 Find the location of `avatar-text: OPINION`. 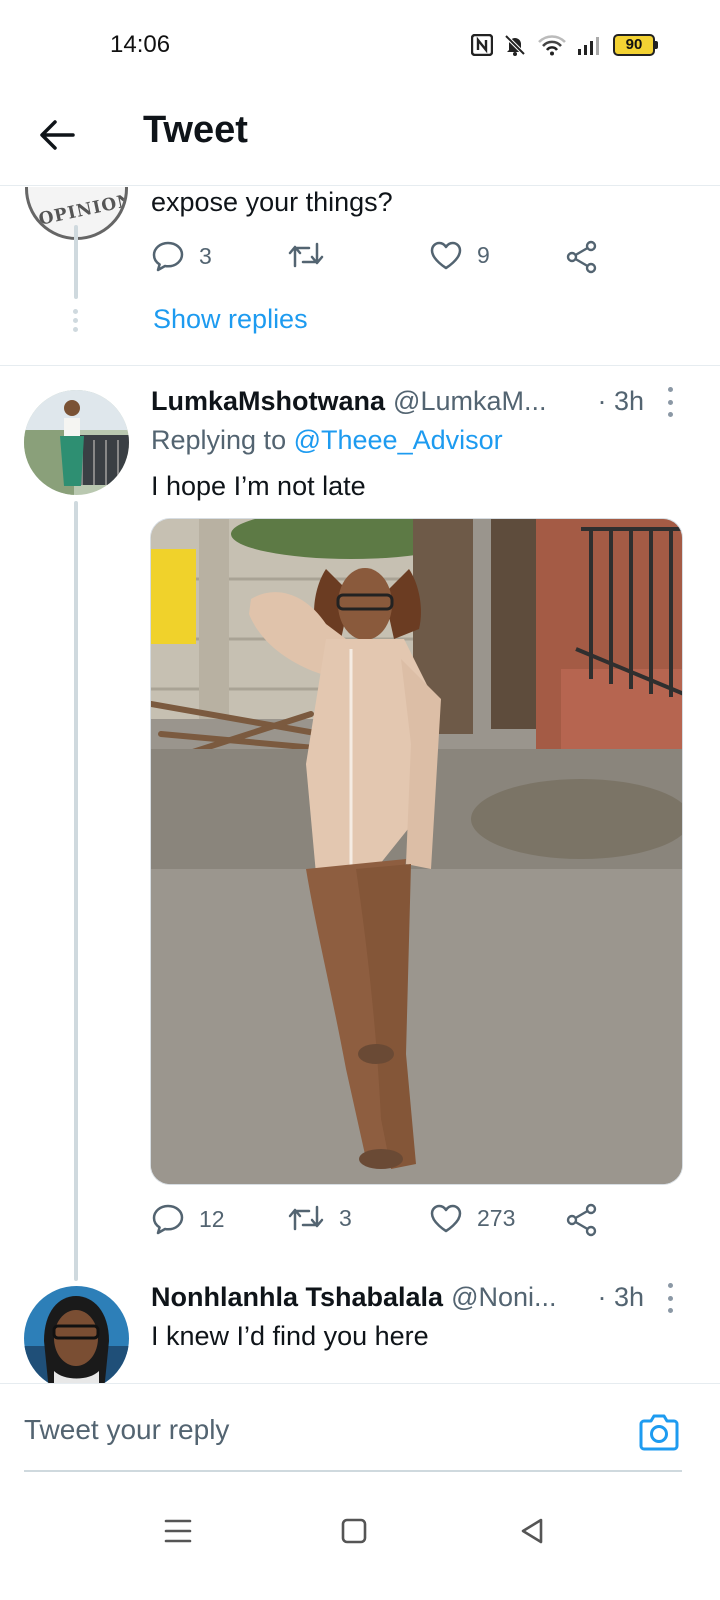

avatar-text: OPINION is located at coordinates (82, 210).